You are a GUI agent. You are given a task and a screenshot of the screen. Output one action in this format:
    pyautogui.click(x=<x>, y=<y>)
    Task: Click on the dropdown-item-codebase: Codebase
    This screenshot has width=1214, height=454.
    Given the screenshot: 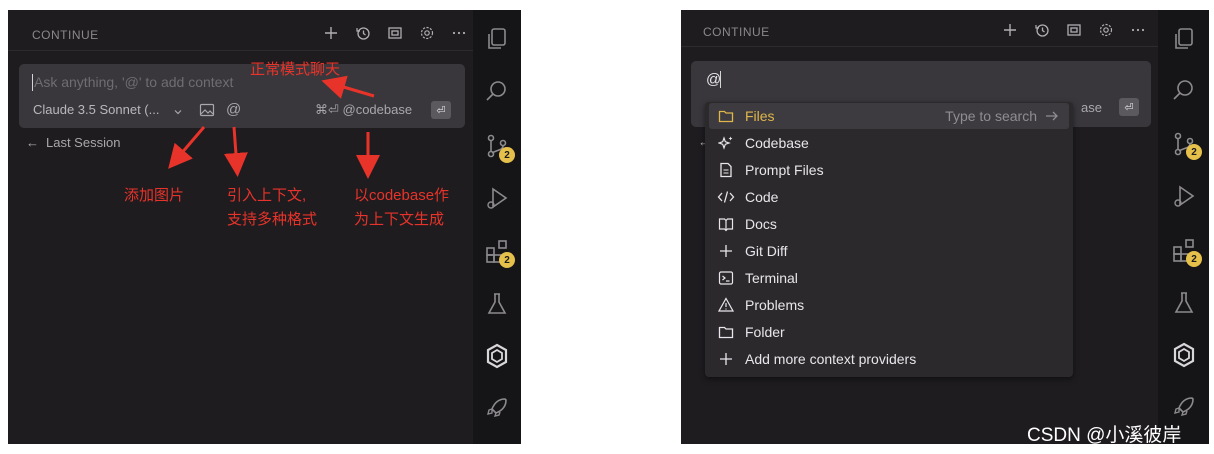 What is the action you would take?
    pyautogui.click(x=889, y=143)
    